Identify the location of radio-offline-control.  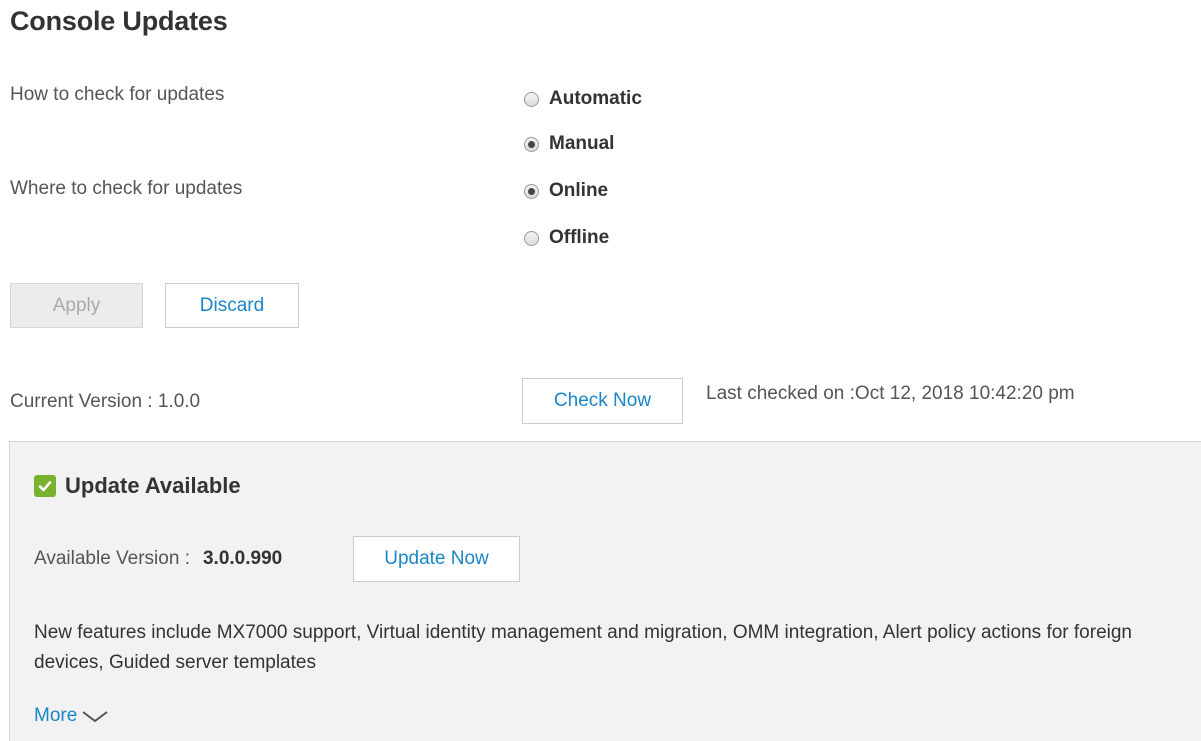
(531, 238).